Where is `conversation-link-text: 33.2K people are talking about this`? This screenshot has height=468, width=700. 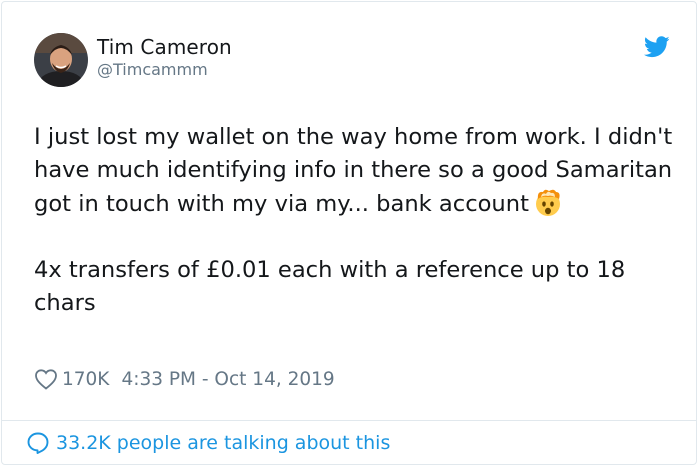 conversation-link-text: 33.2K people are talking about this is located at coordinates (223, 443).